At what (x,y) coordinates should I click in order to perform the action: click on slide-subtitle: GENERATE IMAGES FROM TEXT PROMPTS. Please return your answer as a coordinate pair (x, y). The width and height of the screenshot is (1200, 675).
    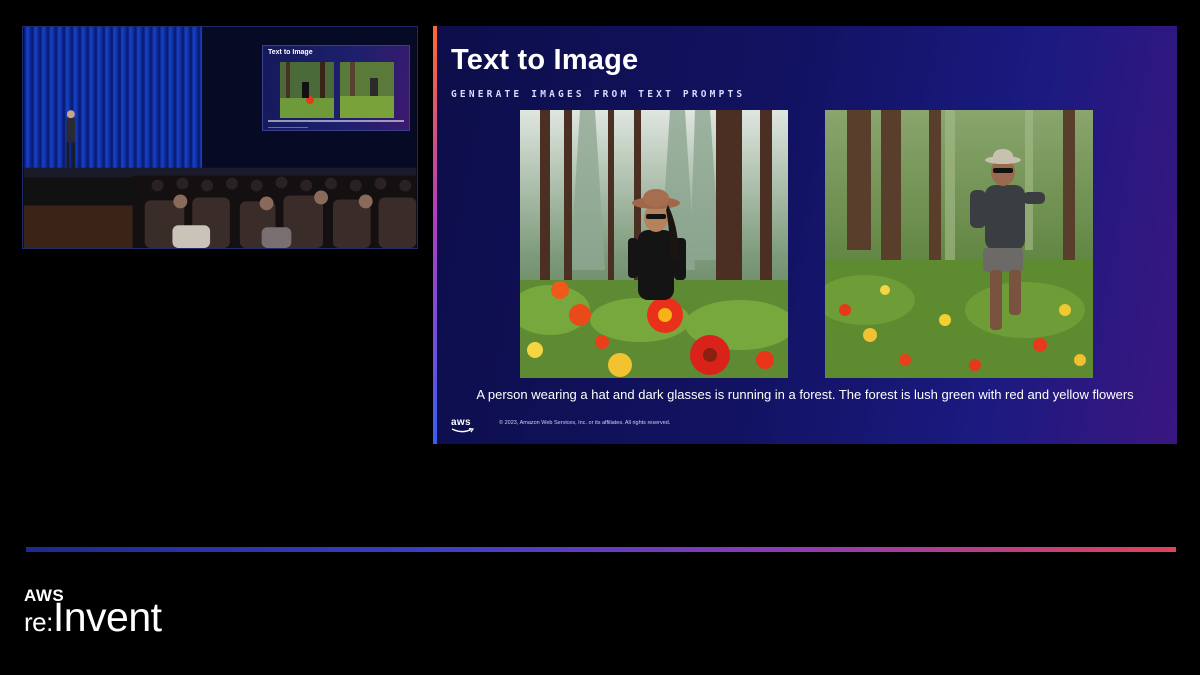
    Looking at the image, I should click on (598, 94).